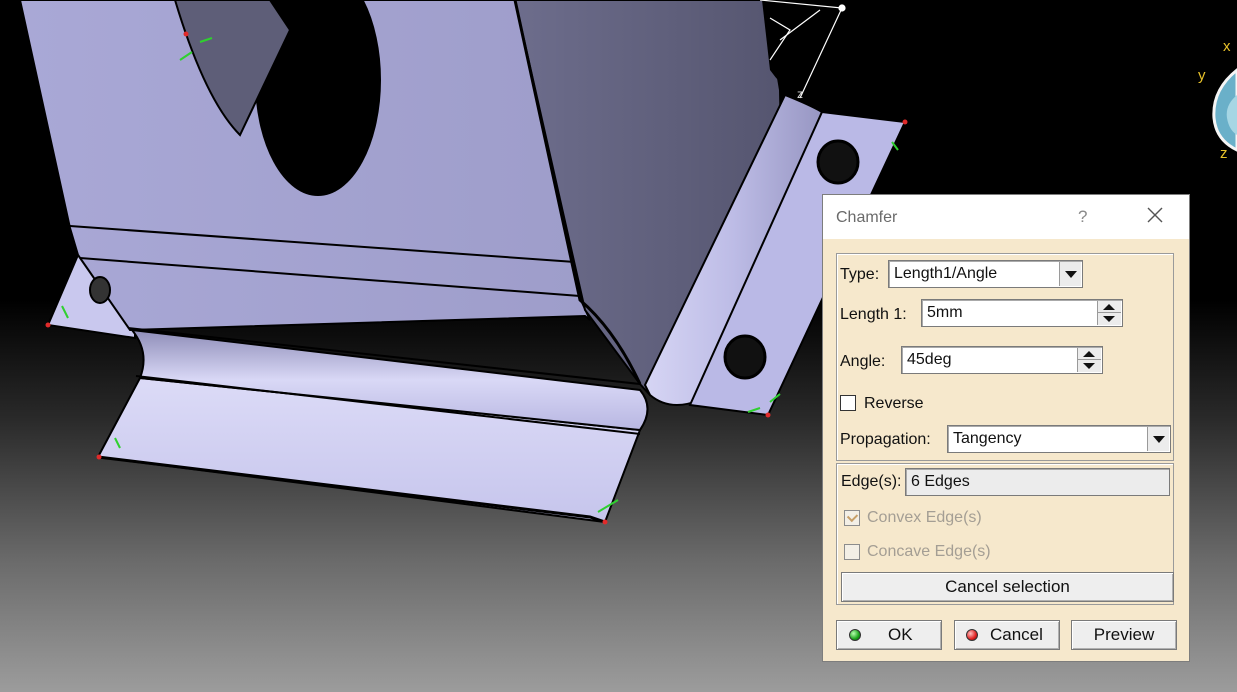 Image resolution: width=1237 pixels, height=692 pixels. Describe the element at coordinates (855, 635) in the screenshot. I see `ok-icon` at that location.